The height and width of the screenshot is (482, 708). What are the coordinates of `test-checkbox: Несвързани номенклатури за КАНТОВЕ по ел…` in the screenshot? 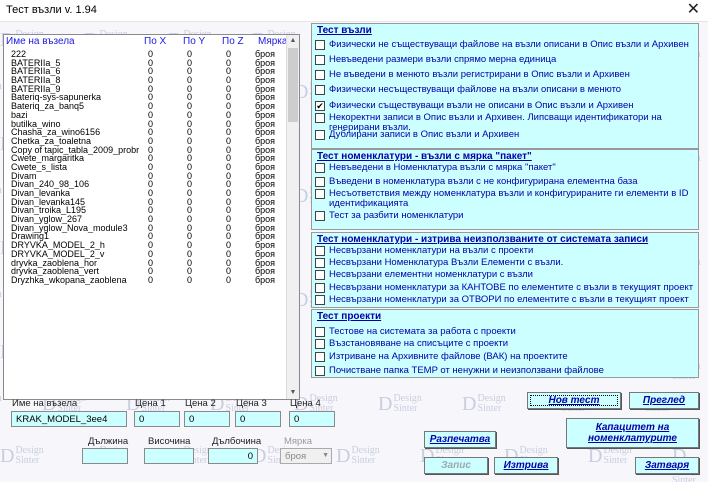 It's located at (505, 288).